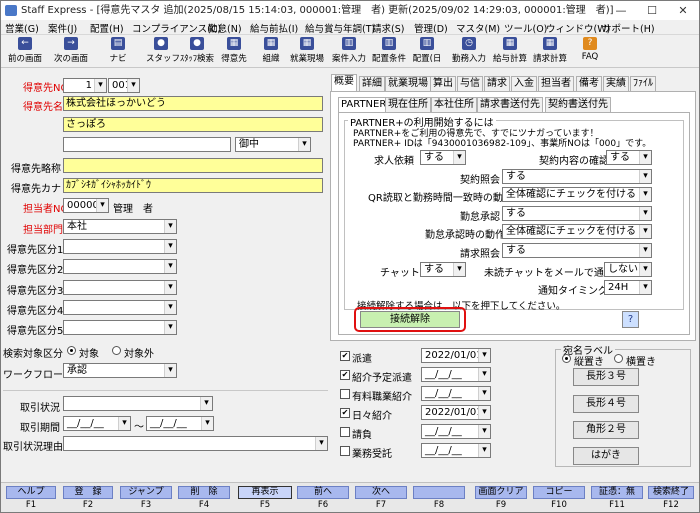 This screenshot has width=700, height=513. I want to click on class-4-select, so click(120, 307).